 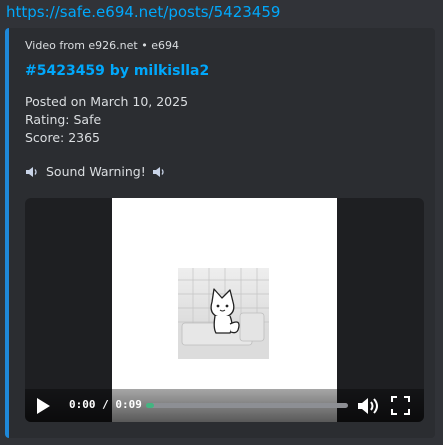 I want to click on video-thumbnail, so click(x=223, y=313).